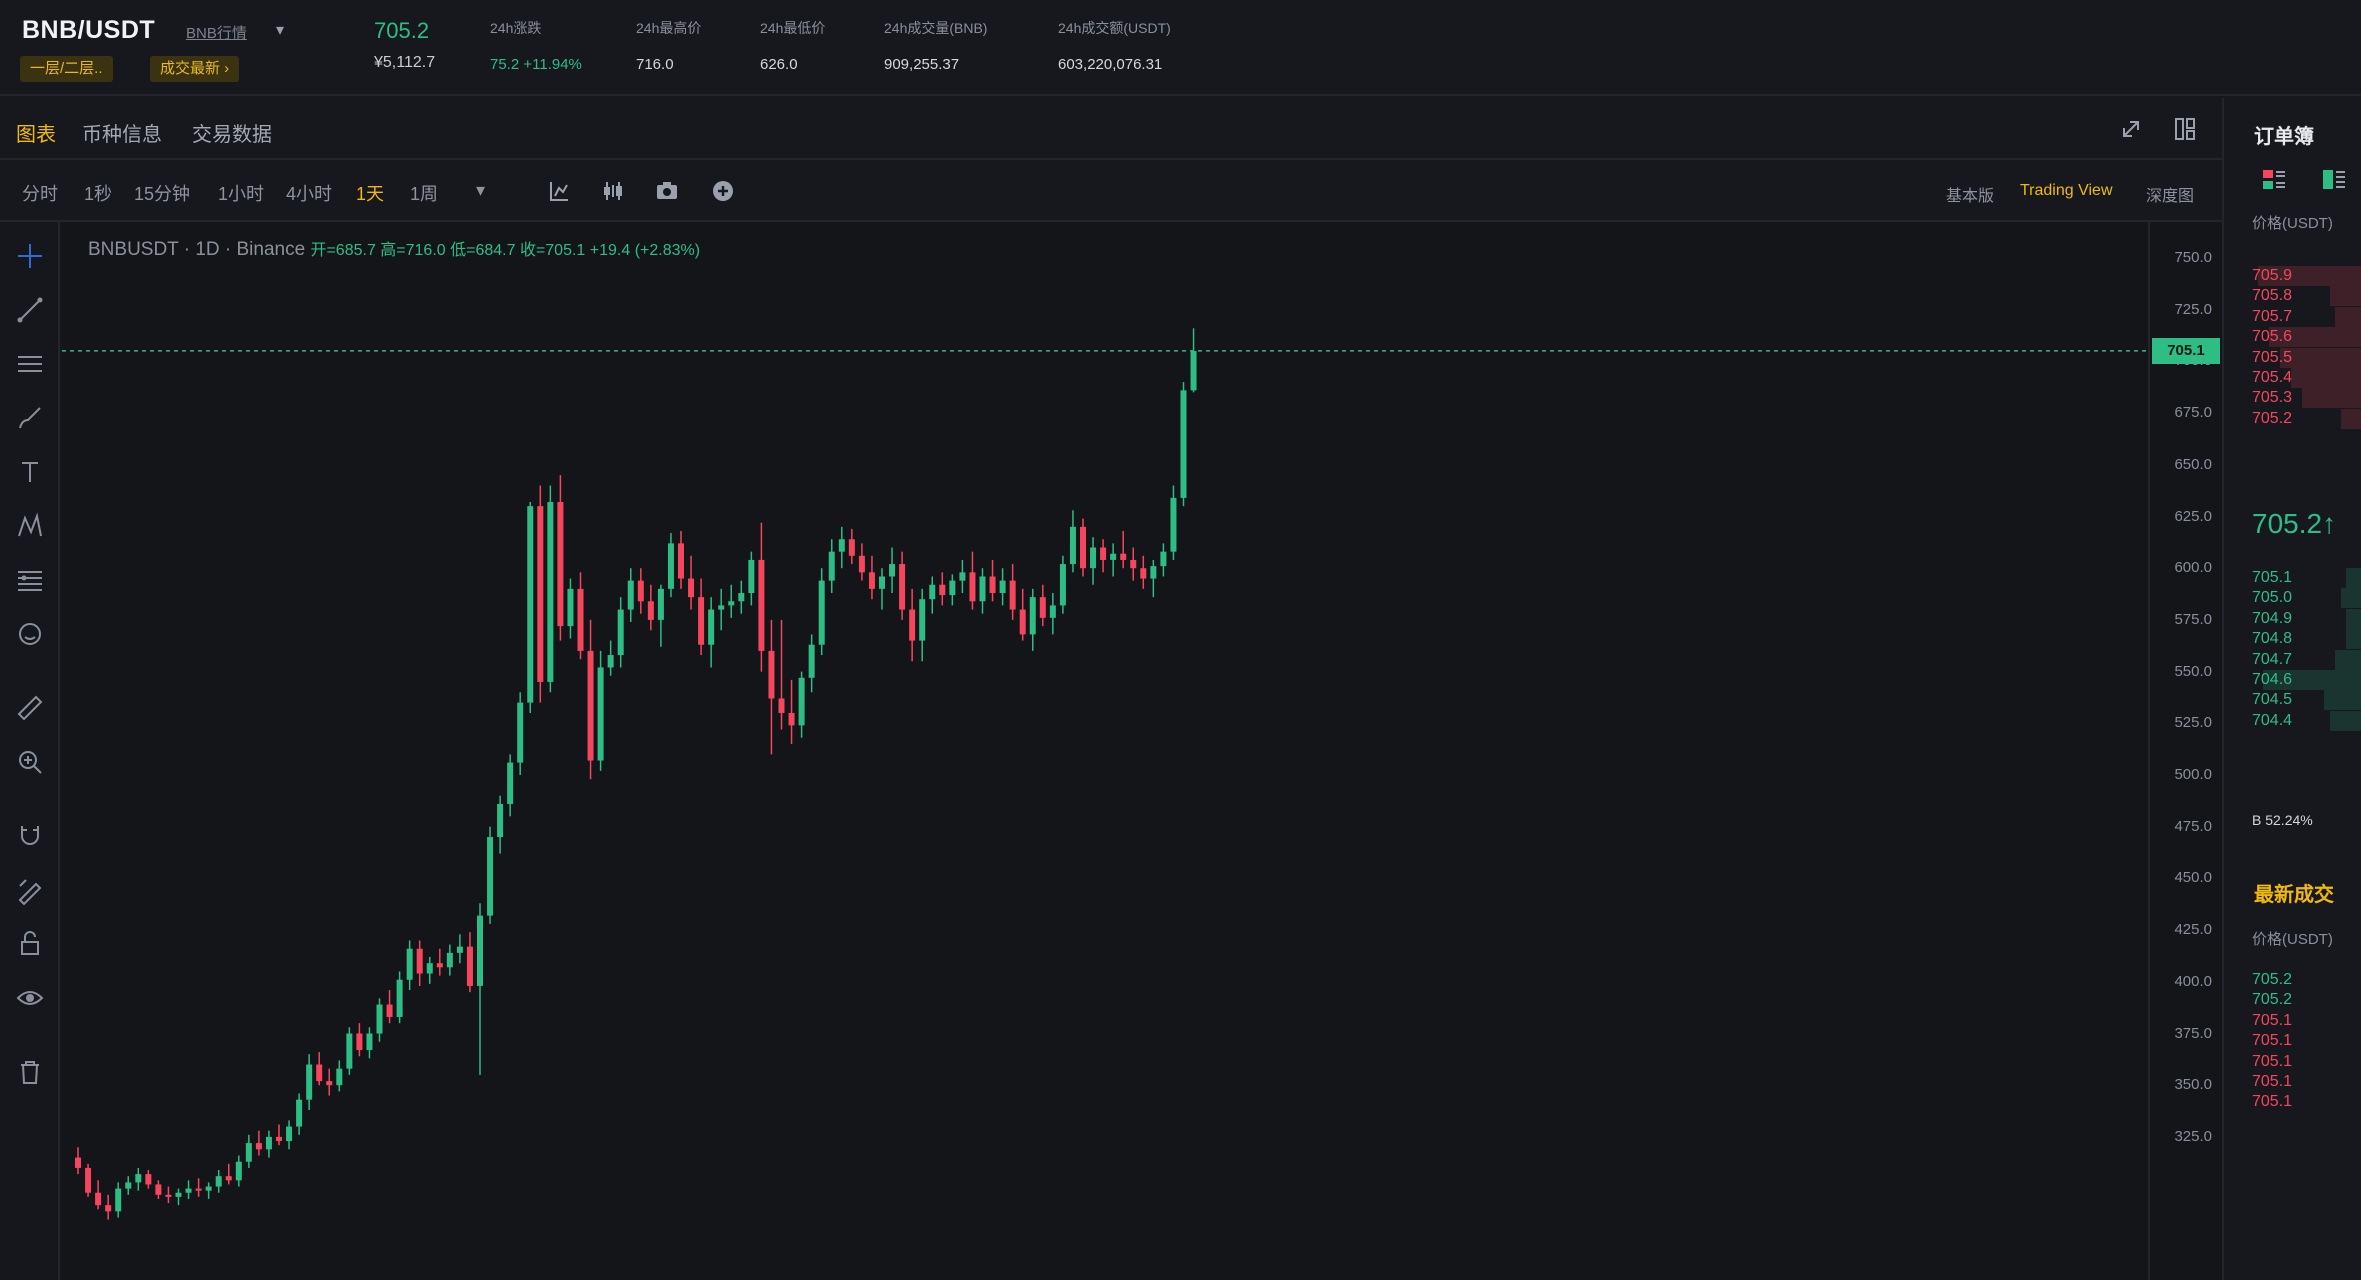 This screenshot has height=1280, width=2361. I want to click on magnet-icon, so click(30, 836).